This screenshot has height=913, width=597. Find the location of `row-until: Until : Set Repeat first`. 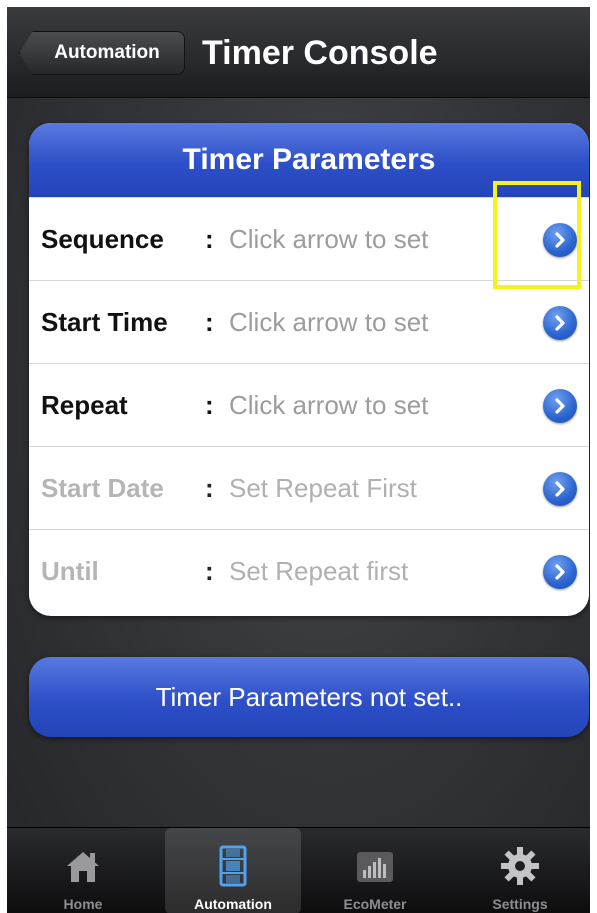

row-until: Until : Set Repeat first is located at coordinates (309, 570).